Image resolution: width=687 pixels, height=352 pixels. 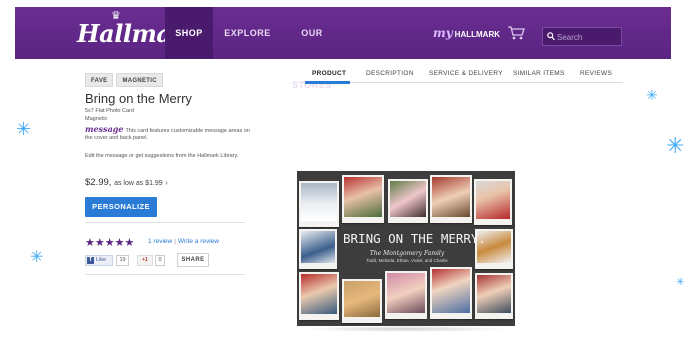 What do you see at coordinates (98, 182) in the screenshot?
I see `price-value: $2.99,` at bounding box center [98, 182].